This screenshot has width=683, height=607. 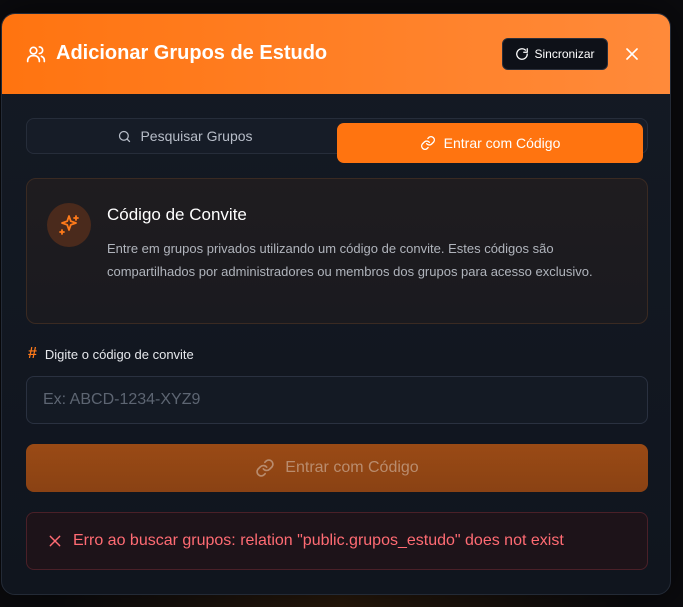 I want to click on tab-search-groups: Pesquisar Grupos, so click(x=185, y=136).